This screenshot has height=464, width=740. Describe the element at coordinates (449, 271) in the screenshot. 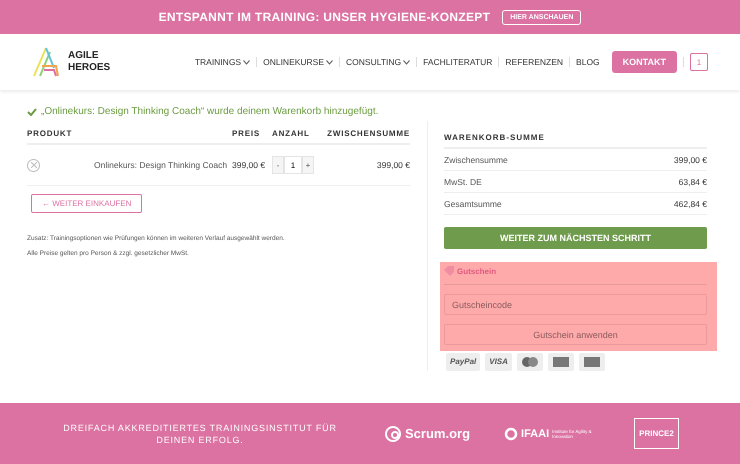

I see `tag-icon` at that location.